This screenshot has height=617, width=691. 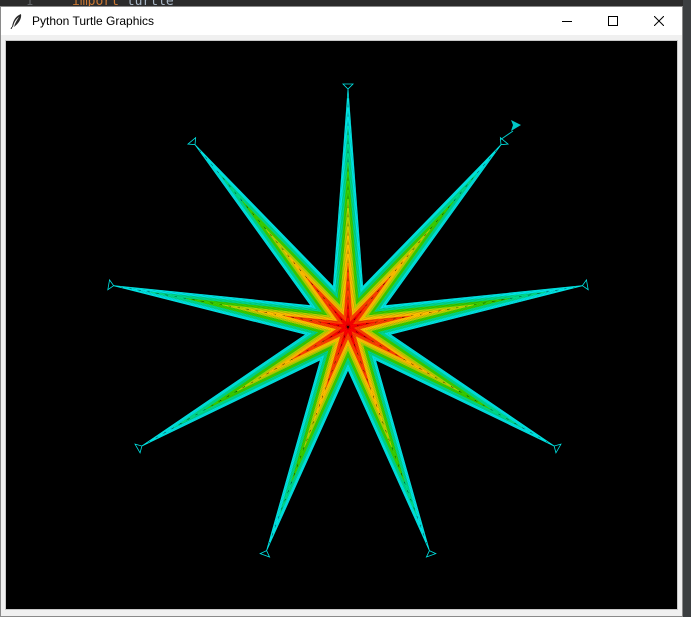 What do you see at coordinates (93, 21) in the screenshot?
I see `window-title: Python Turtle Graphics` at bounding box center [93, 21].